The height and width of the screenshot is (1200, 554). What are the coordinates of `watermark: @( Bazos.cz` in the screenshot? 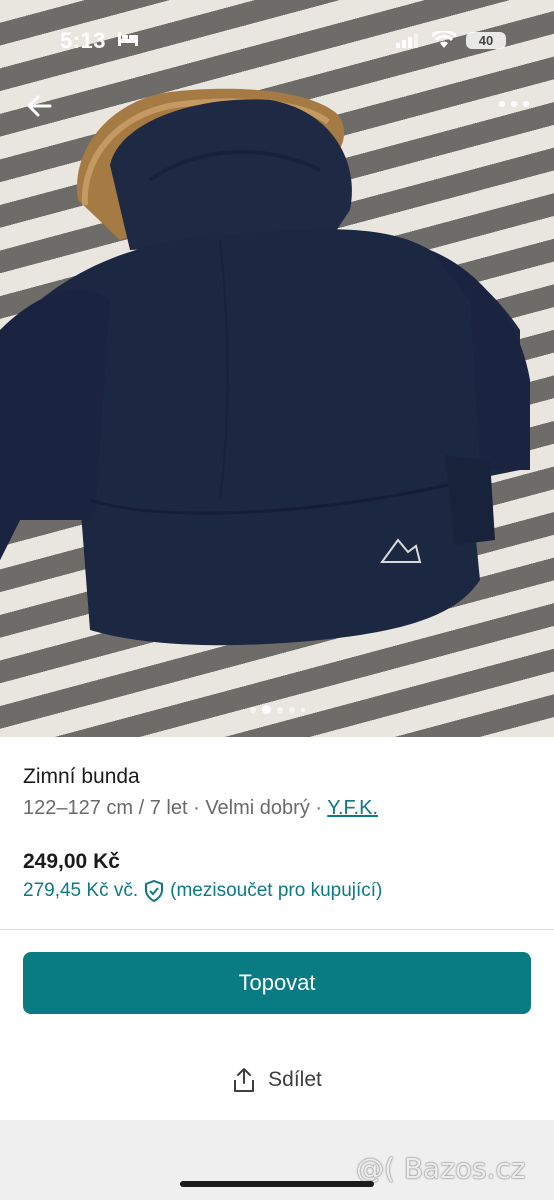 It's located at (441, 1168).